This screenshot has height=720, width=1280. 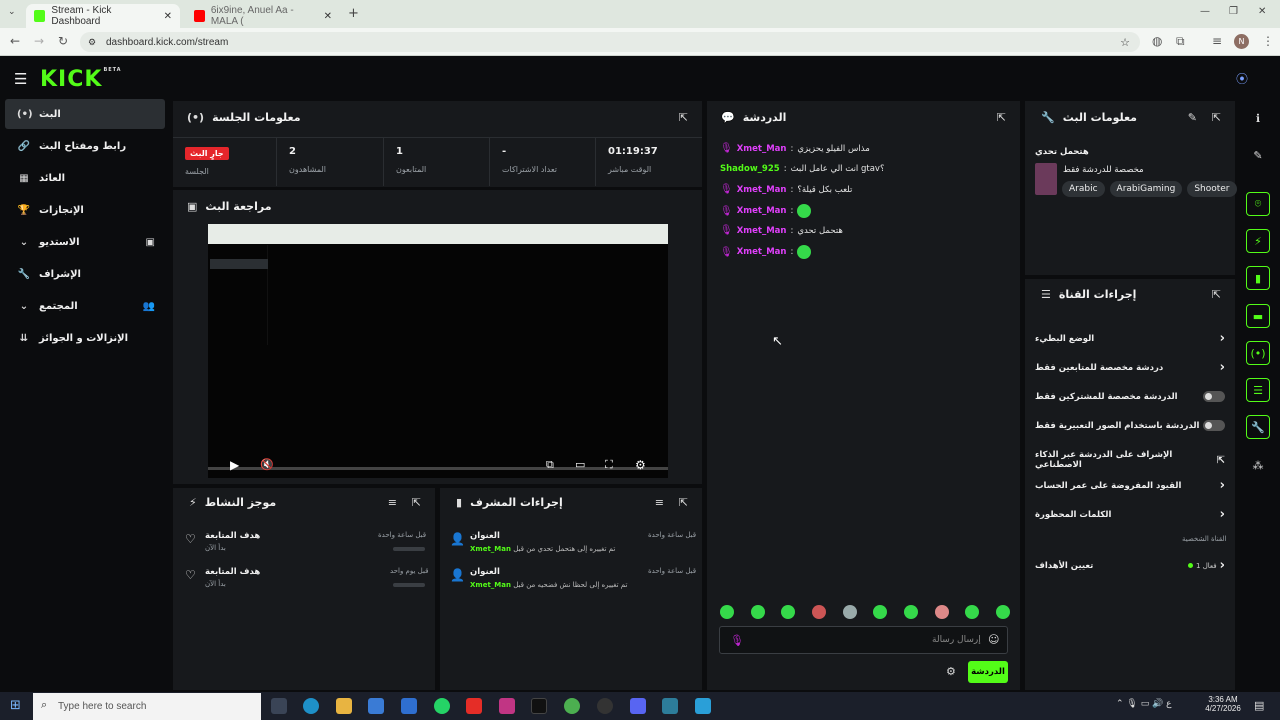 I want to click on chat-send-button: الدردشة, so click(x=988, y=672).